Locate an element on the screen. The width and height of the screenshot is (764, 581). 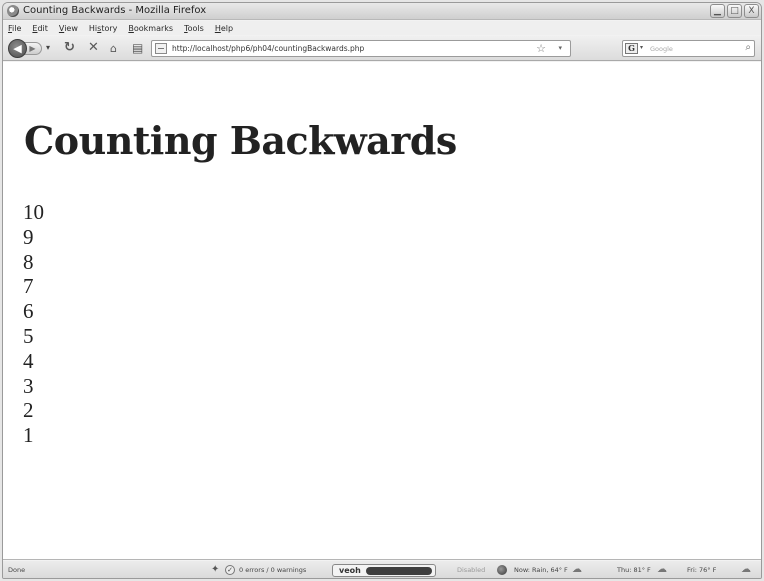
url-dropdown-icon: ▾ is located at coordinates (560, 48).